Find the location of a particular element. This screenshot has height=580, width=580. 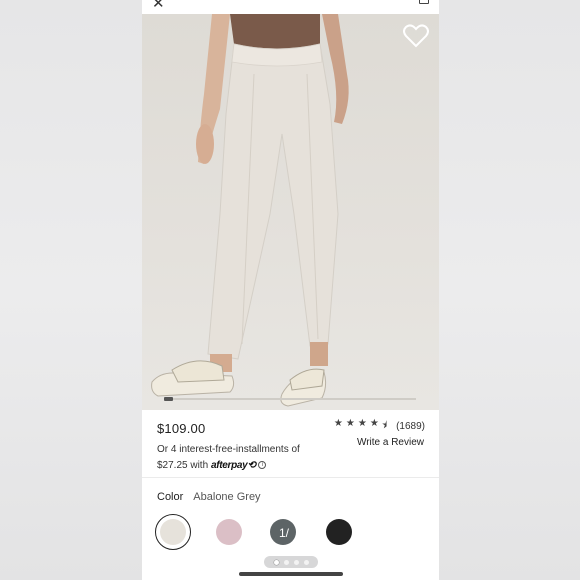

page-indicator is located at coordinates (291, 562).